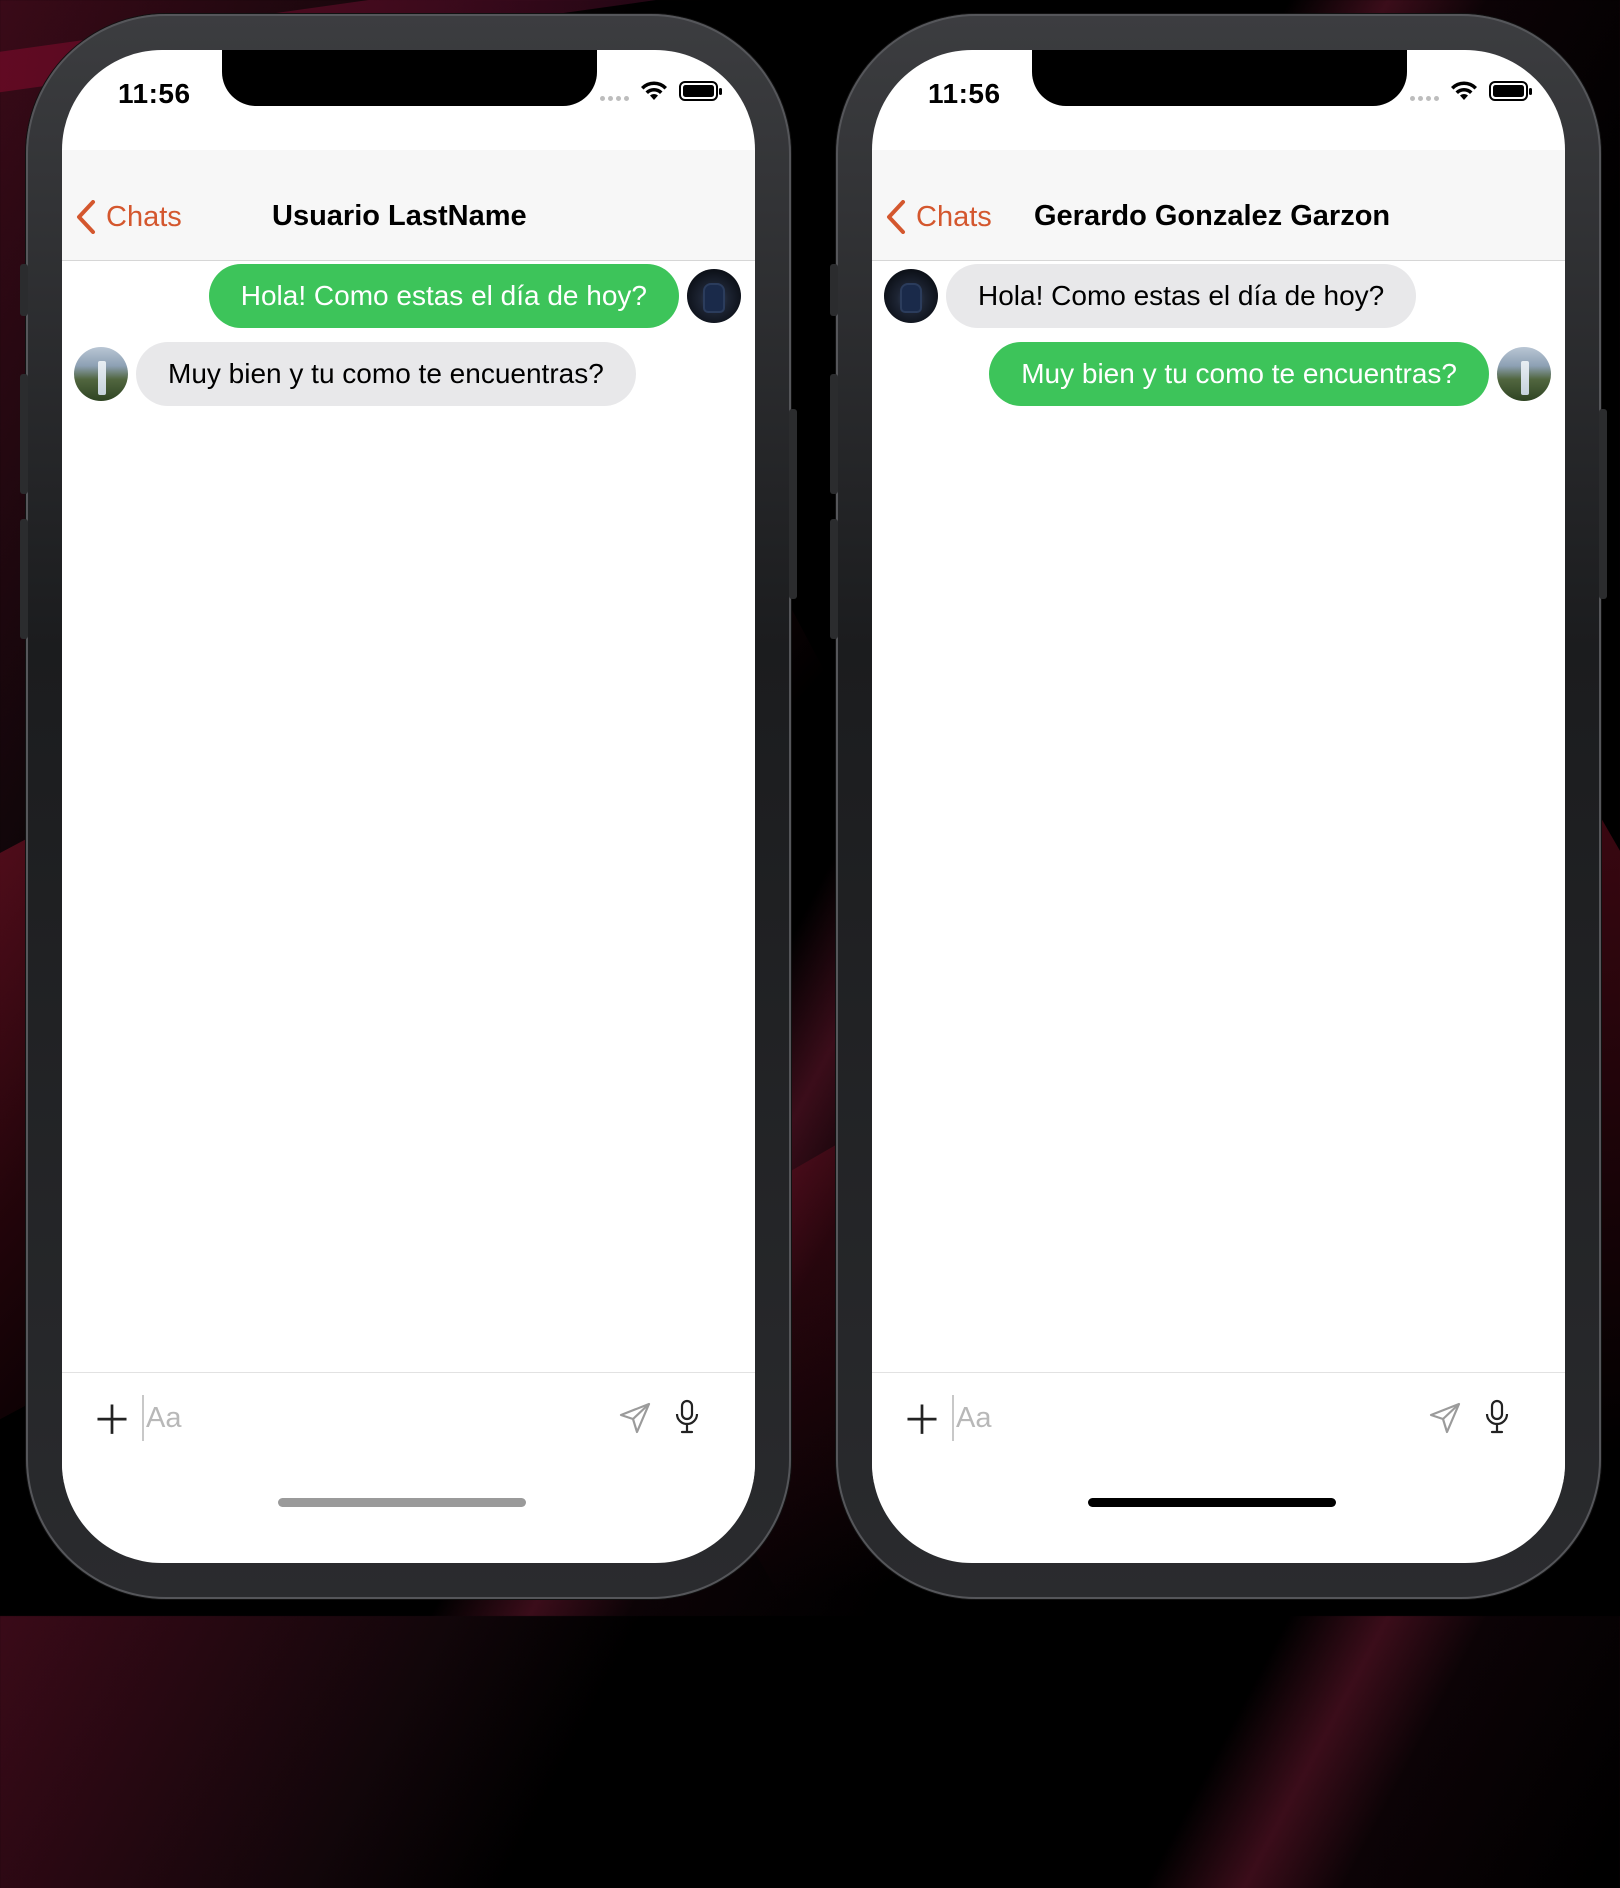 This screenshot has width=1620, height=1888. I want to click on message-bubble-outgoing: Muy bien y tu como te encuentras?, so click(1239, 374).